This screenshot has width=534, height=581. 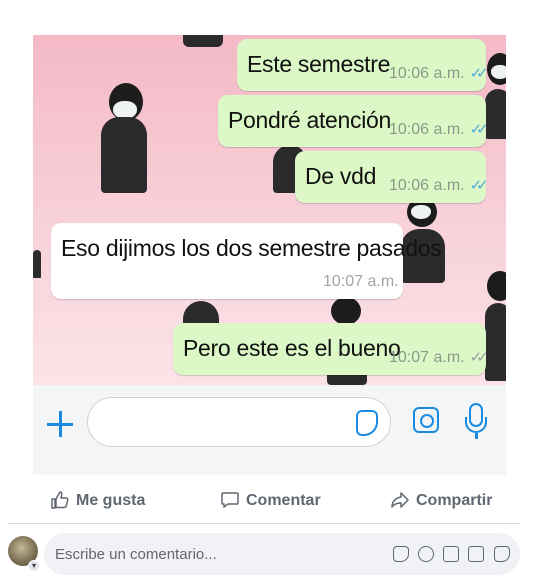 I want to click on message-meta: 10:07 a.m. ✓✓, so click(x=439, y=357).